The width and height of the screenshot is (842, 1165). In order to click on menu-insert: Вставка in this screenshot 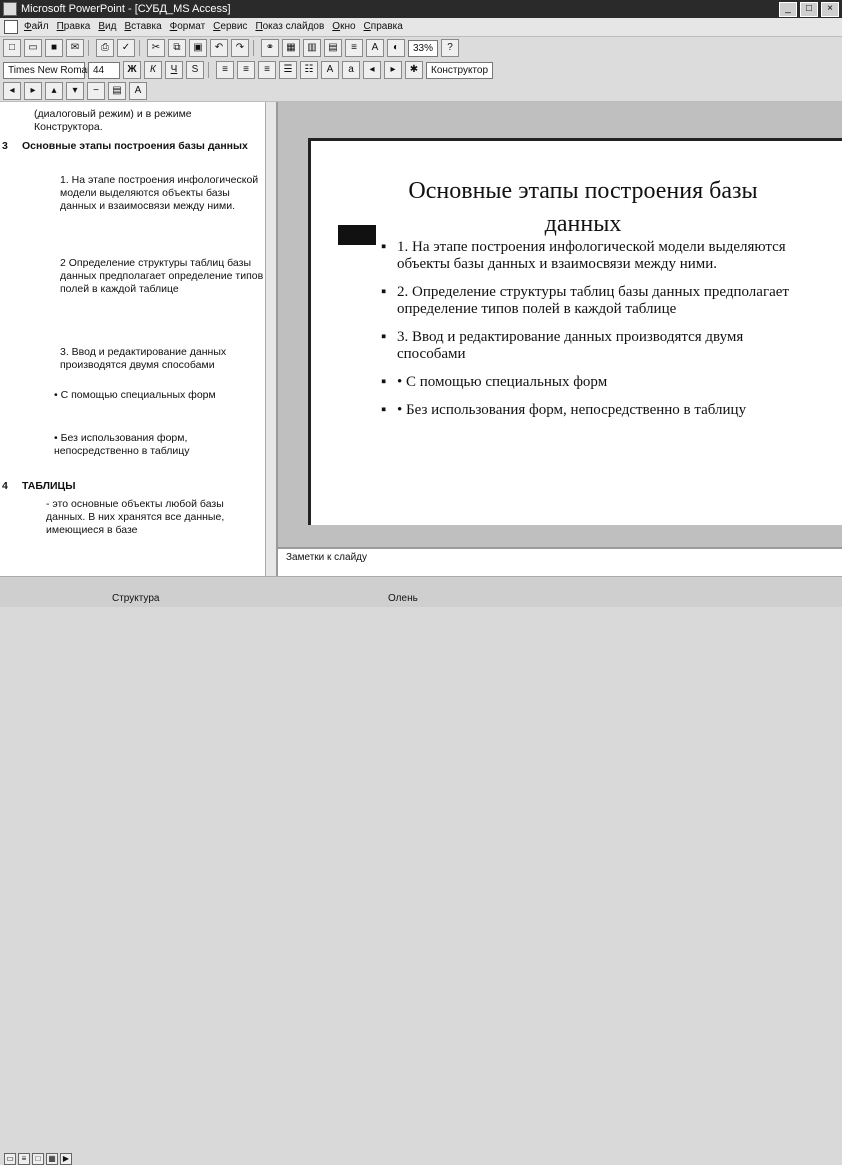, I will do `click(142, 27)`.